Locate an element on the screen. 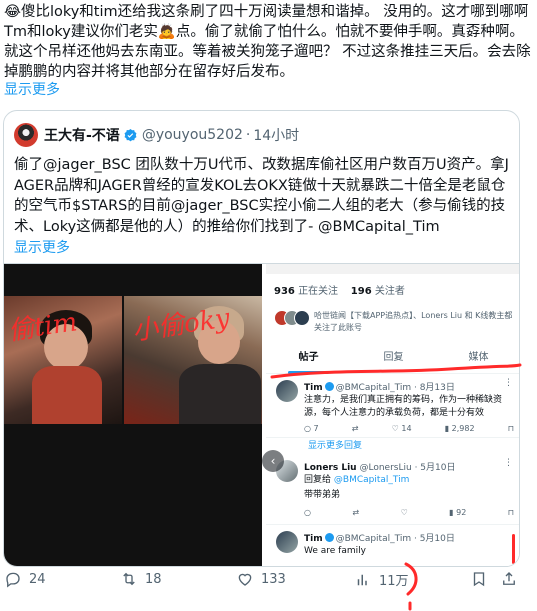  like-icon: ♡ 14 is located at coordinates (401, 428).